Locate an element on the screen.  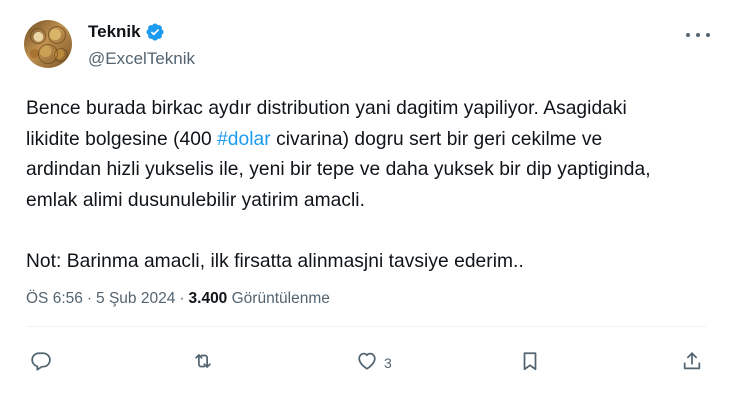
views-count: 3.400 is located at coordinates (208, 298).